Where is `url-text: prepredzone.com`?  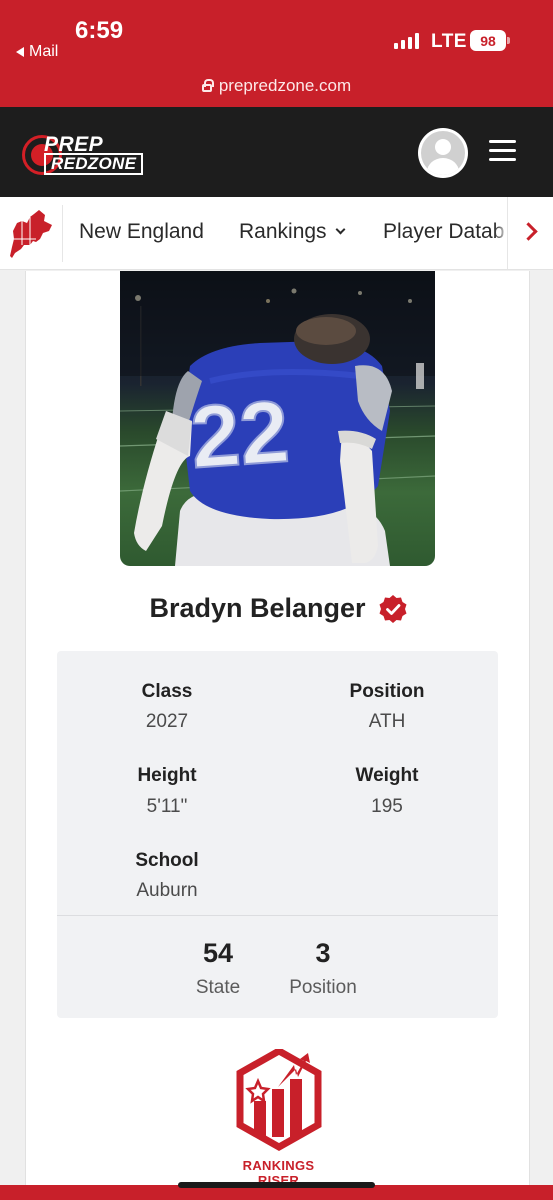 url-text: prepredzone.com is located at coordinates (285, 85).